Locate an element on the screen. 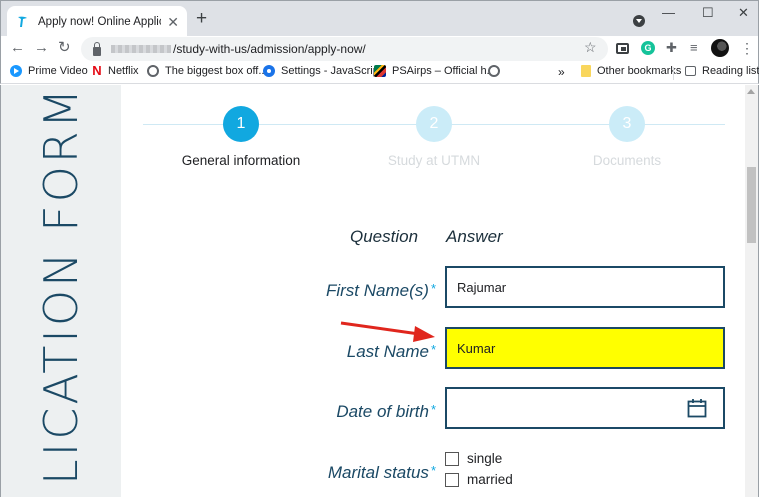 The height and width of the screenshot is (497, 759). bookmark-globe is located at coordinates (497, 71).